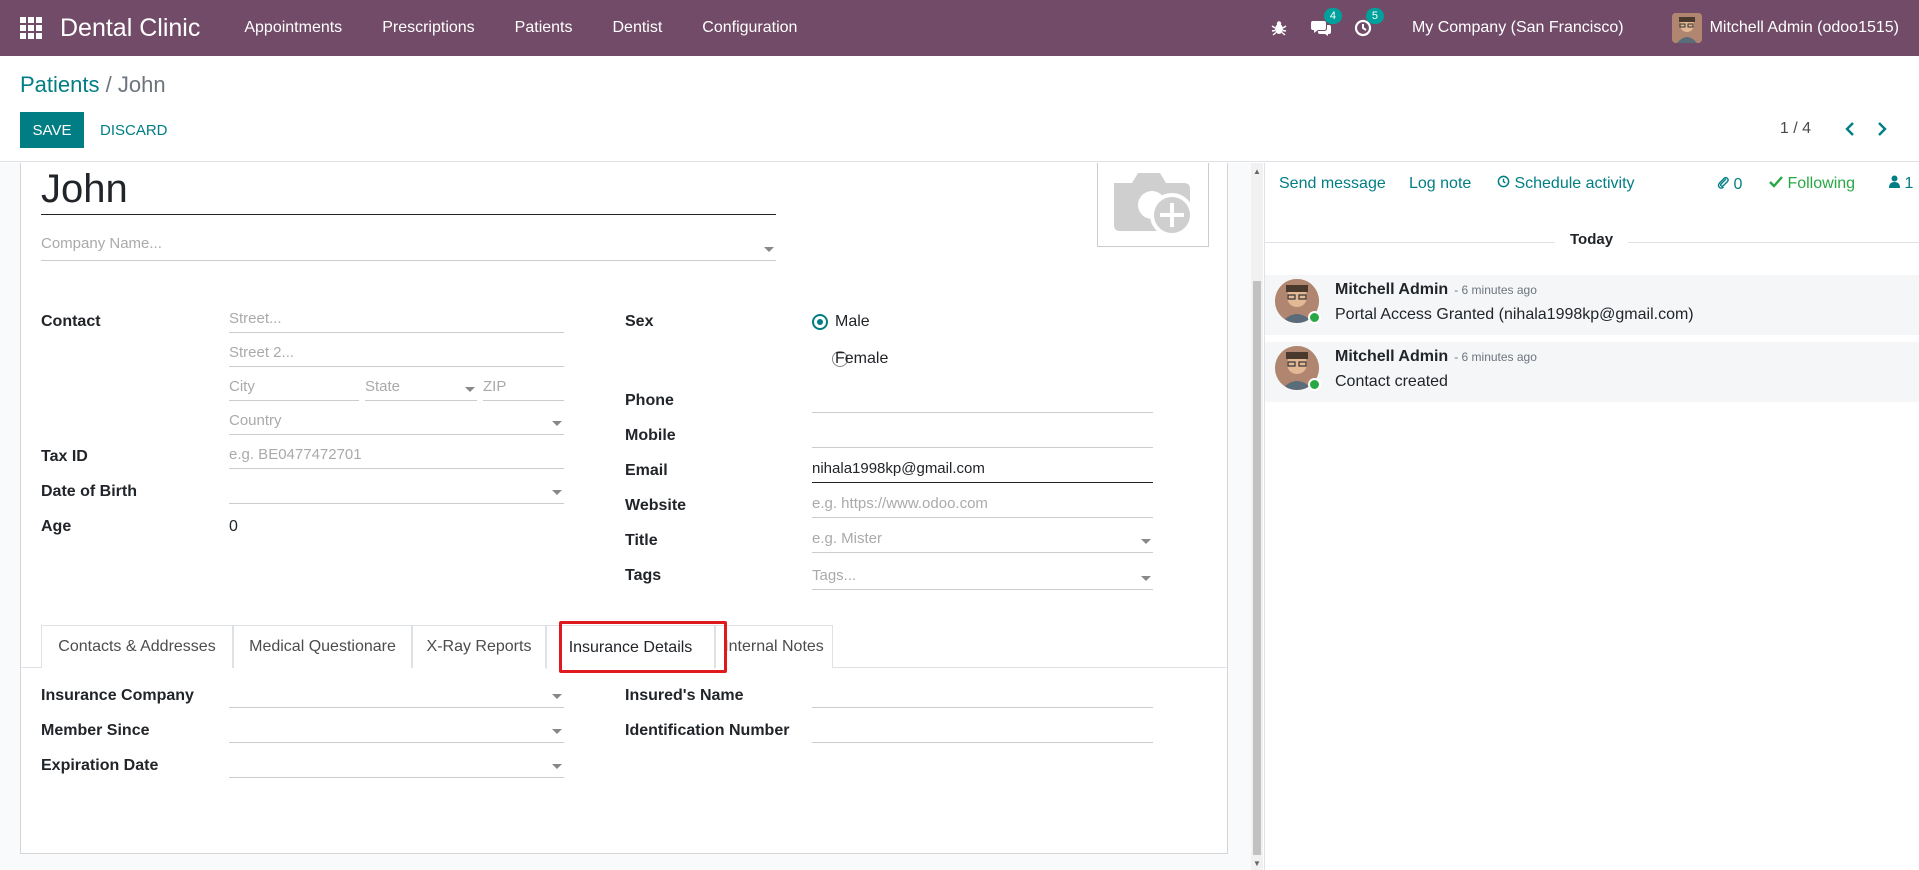 The height and width of the screenshot is (870, 1919). What do you see at coordinates (557, 731) in the screenshot?
I see `member-since-caret-icon` at bounding box center [557, 731].